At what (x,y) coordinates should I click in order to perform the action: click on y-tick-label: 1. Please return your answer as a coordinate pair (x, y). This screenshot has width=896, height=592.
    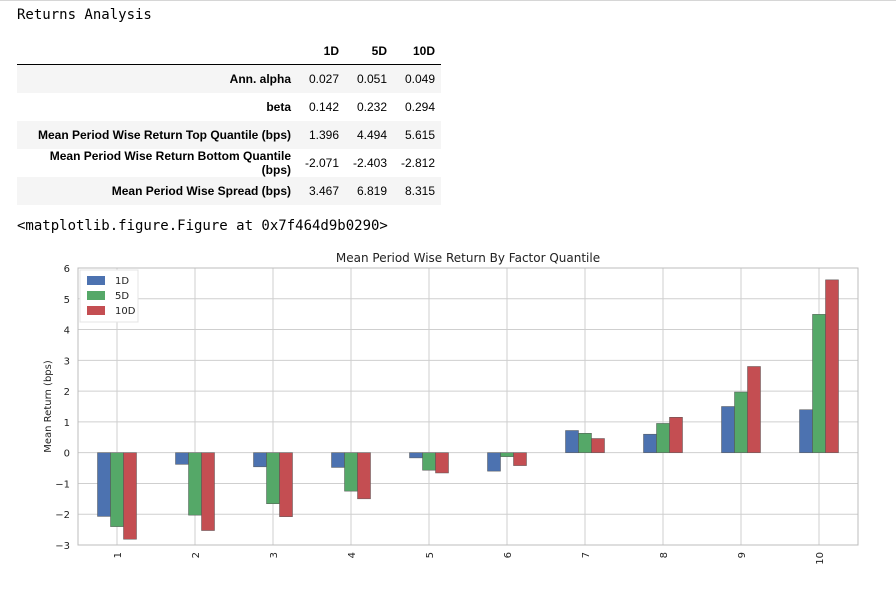
    Looking at the image, I should click on (67, 423).